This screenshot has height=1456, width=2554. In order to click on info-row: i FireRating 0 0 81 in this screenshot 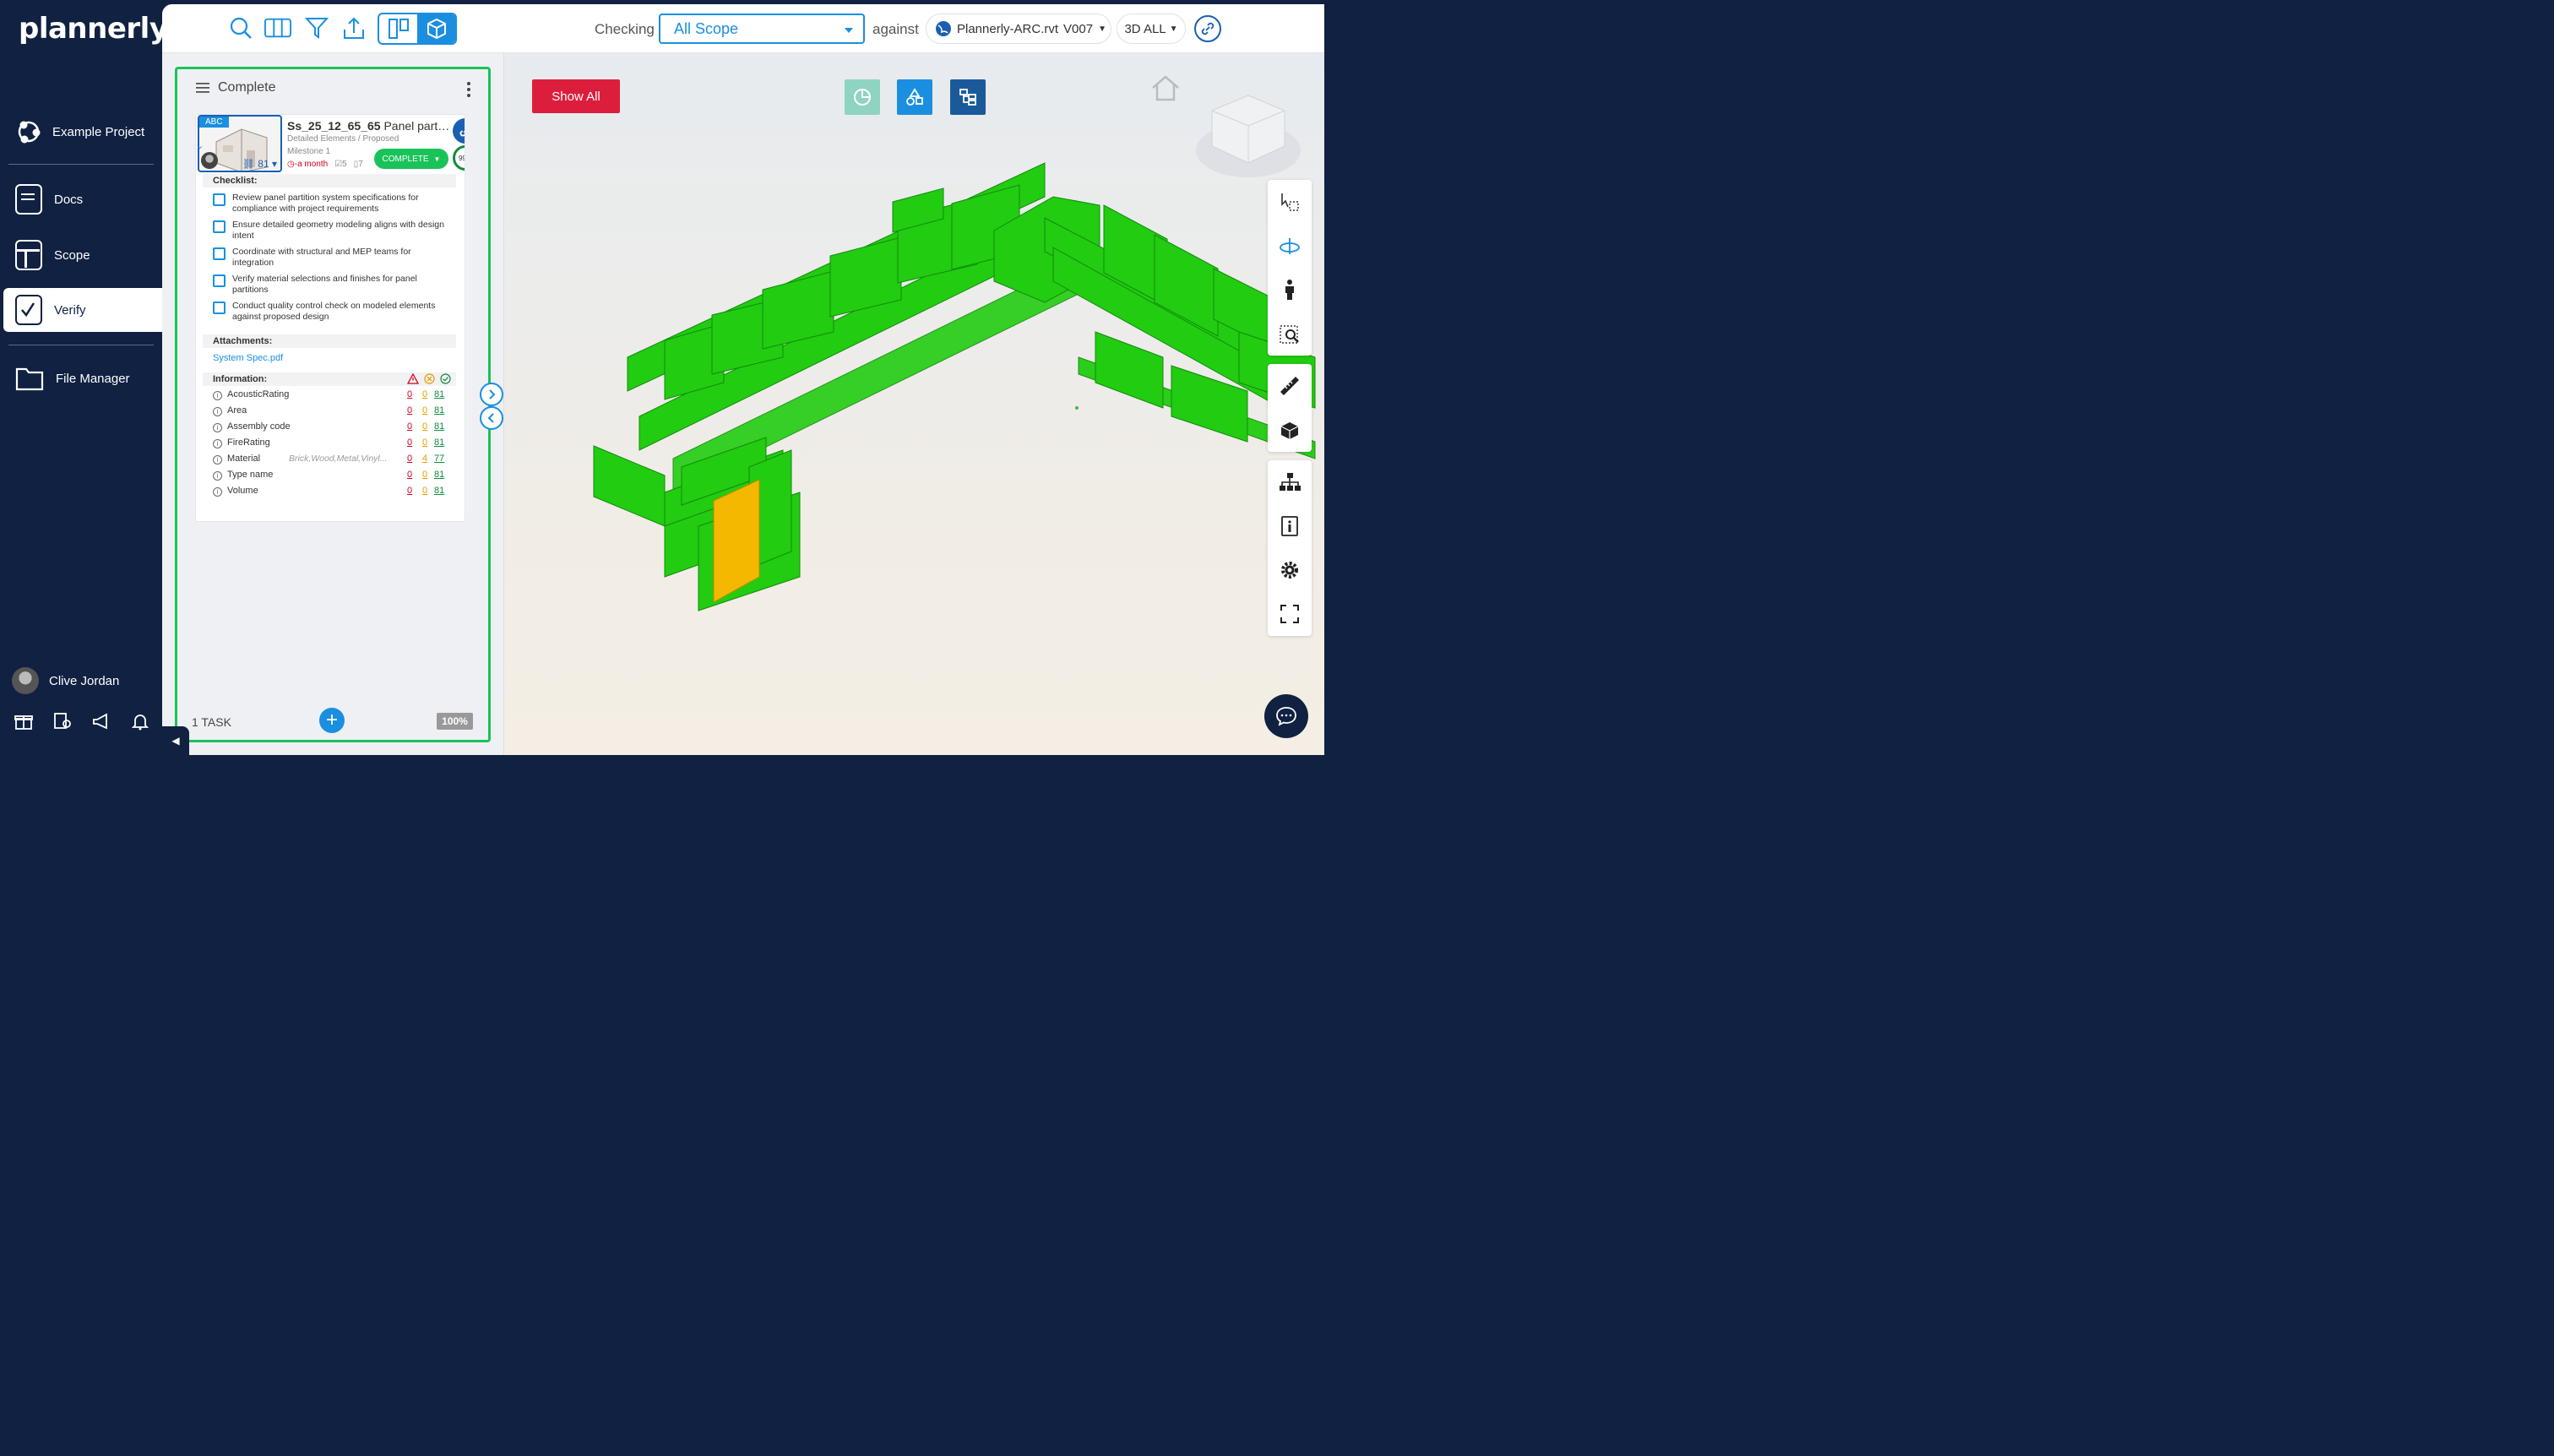, I will do `click(331, 444)`.